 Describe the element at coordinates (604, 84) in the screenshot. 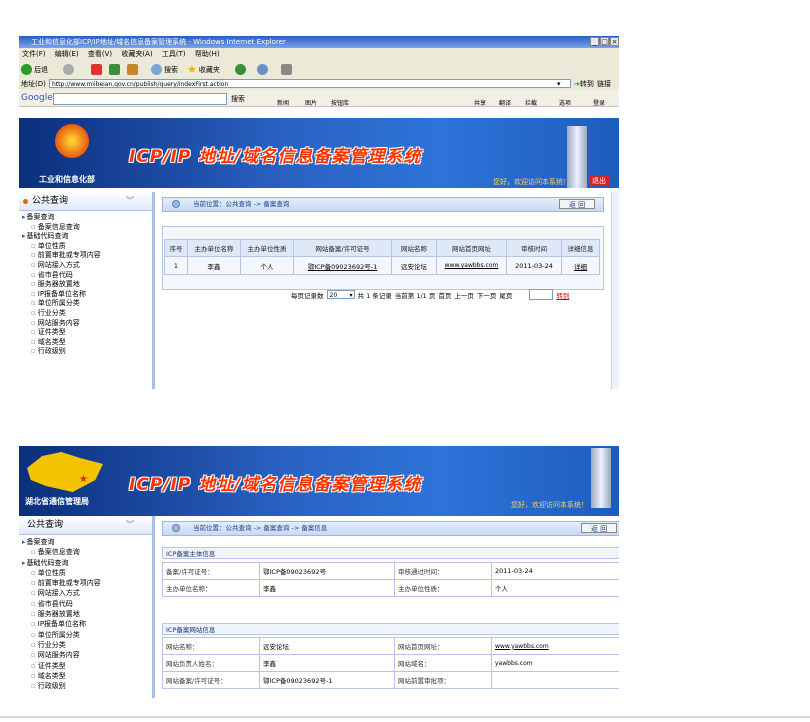

I see `links-button: 链接` at that location.